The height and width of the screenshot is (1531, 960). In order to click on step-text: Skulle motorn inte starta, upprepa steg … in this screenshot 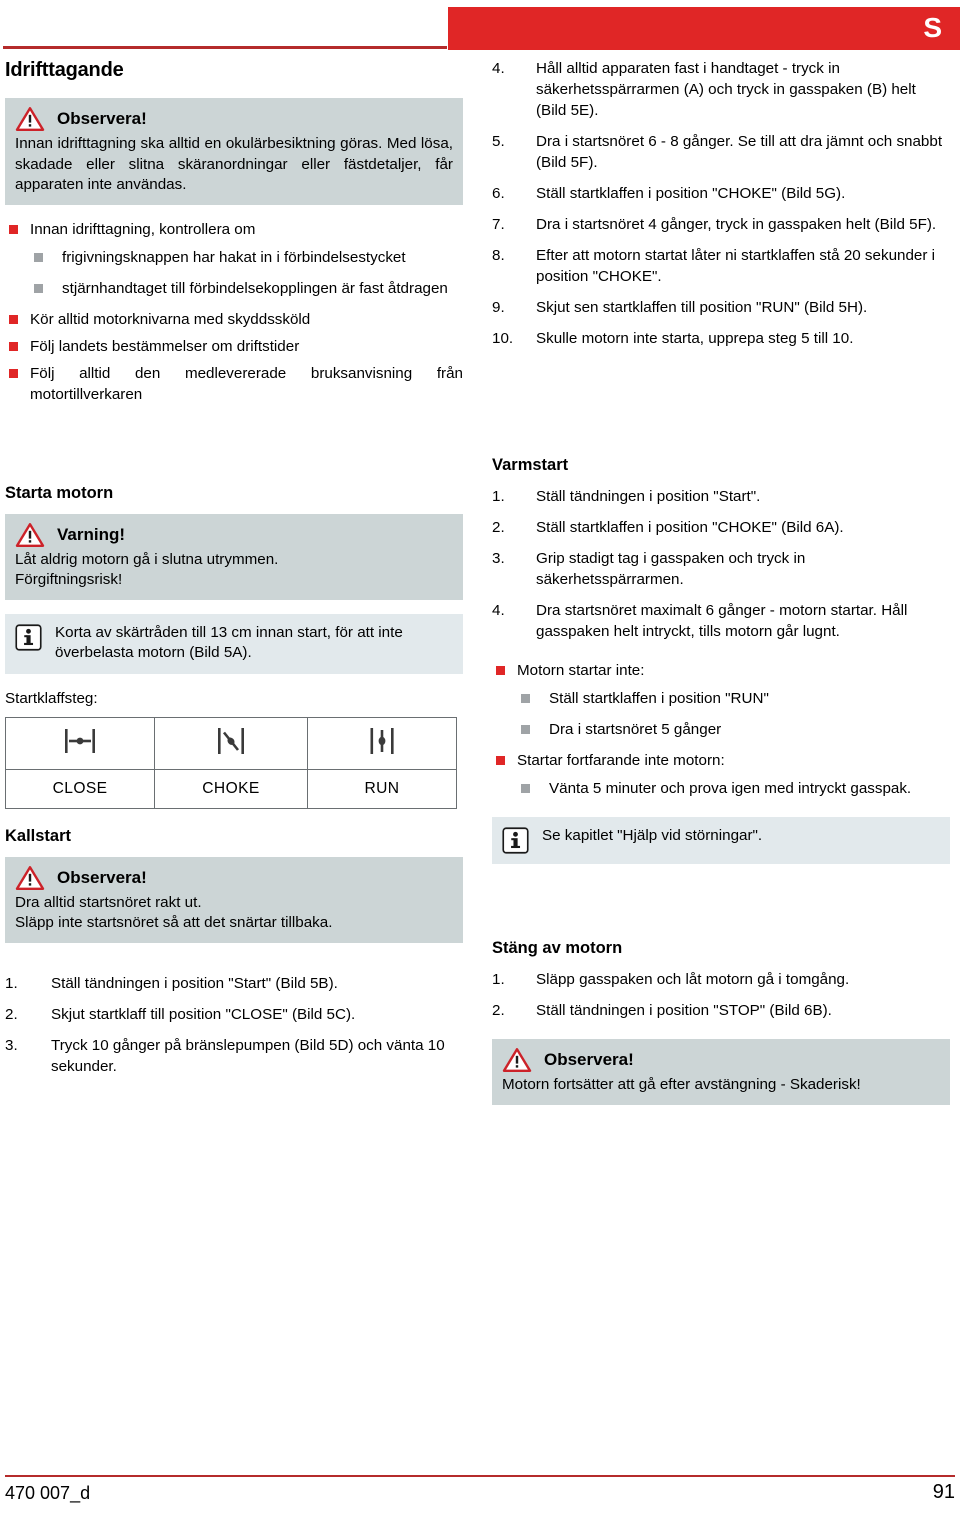, I will do `click(695, 338)`.